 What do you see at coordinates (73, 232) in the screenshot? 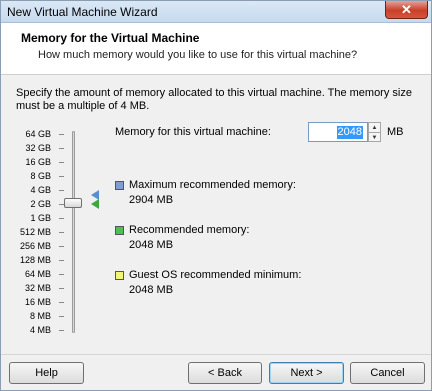
I see `memory-slider-track` at bounding box center [73, 232].